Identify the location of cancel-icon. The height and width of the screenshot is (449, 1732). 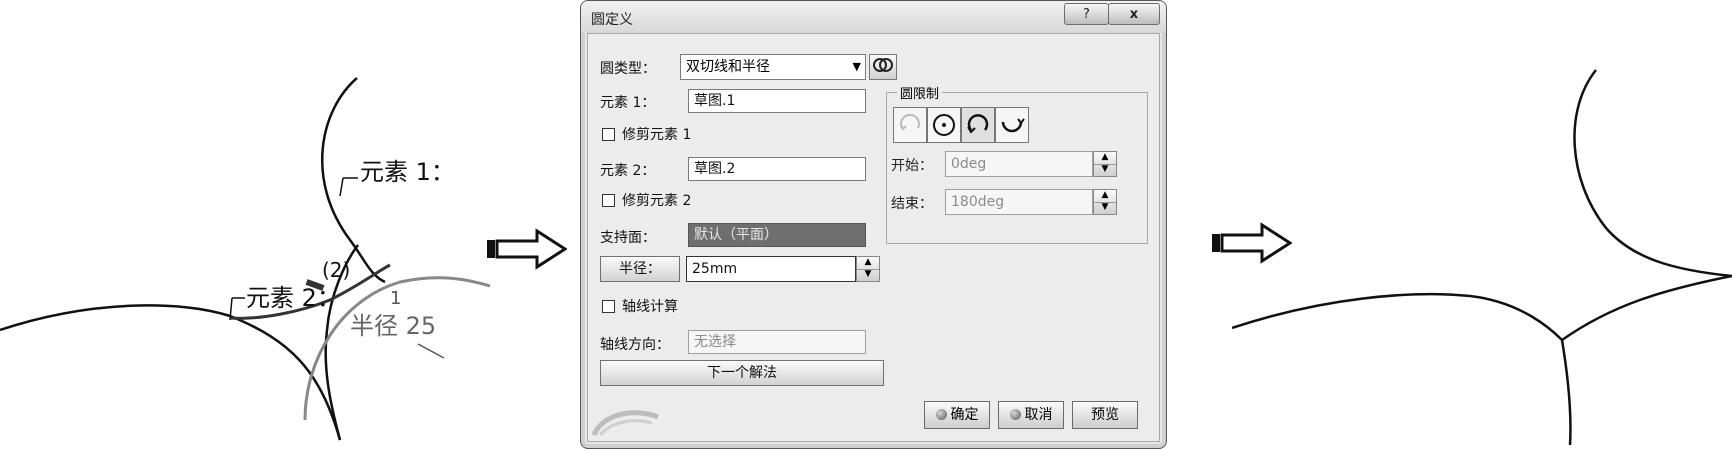
(1015, 414).